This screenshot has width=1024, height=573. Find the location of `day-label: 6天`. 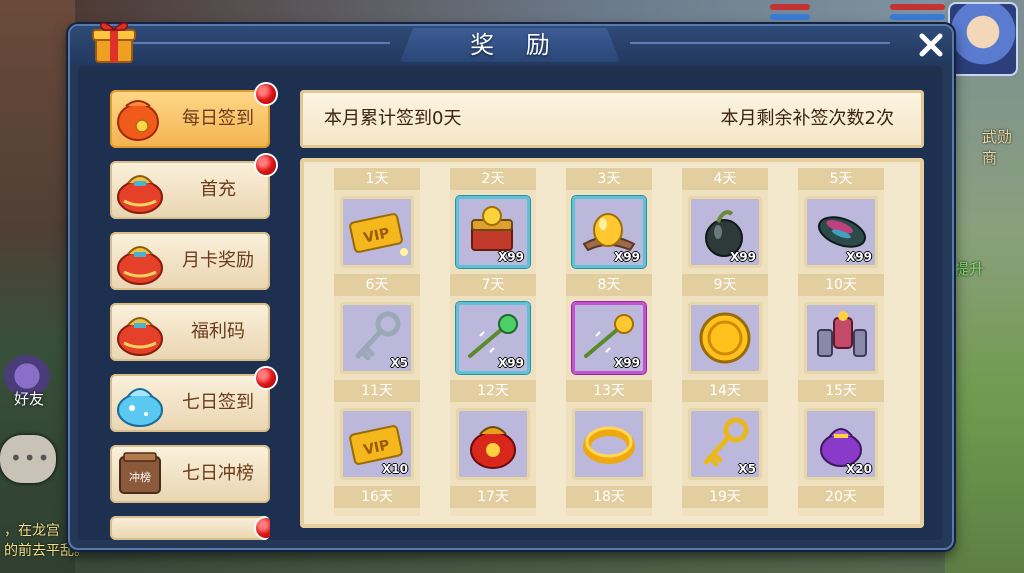

day-label: 6天 is located at coordinates (377, 285).